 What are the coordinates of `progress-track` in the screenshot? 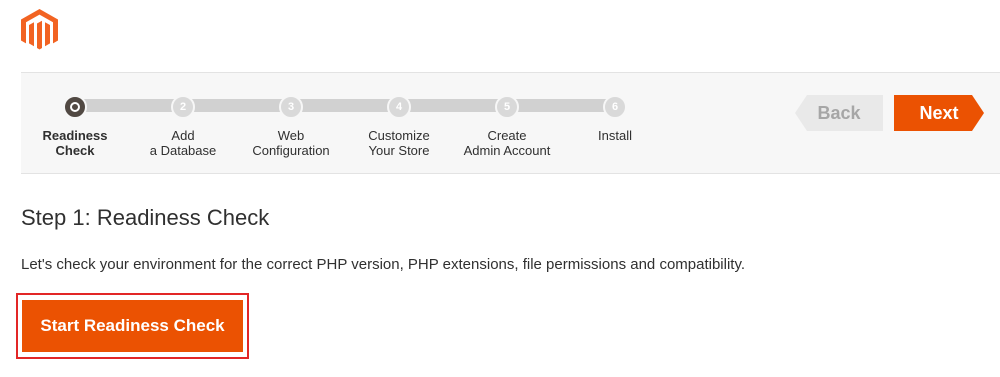 It's located at (345, 105).